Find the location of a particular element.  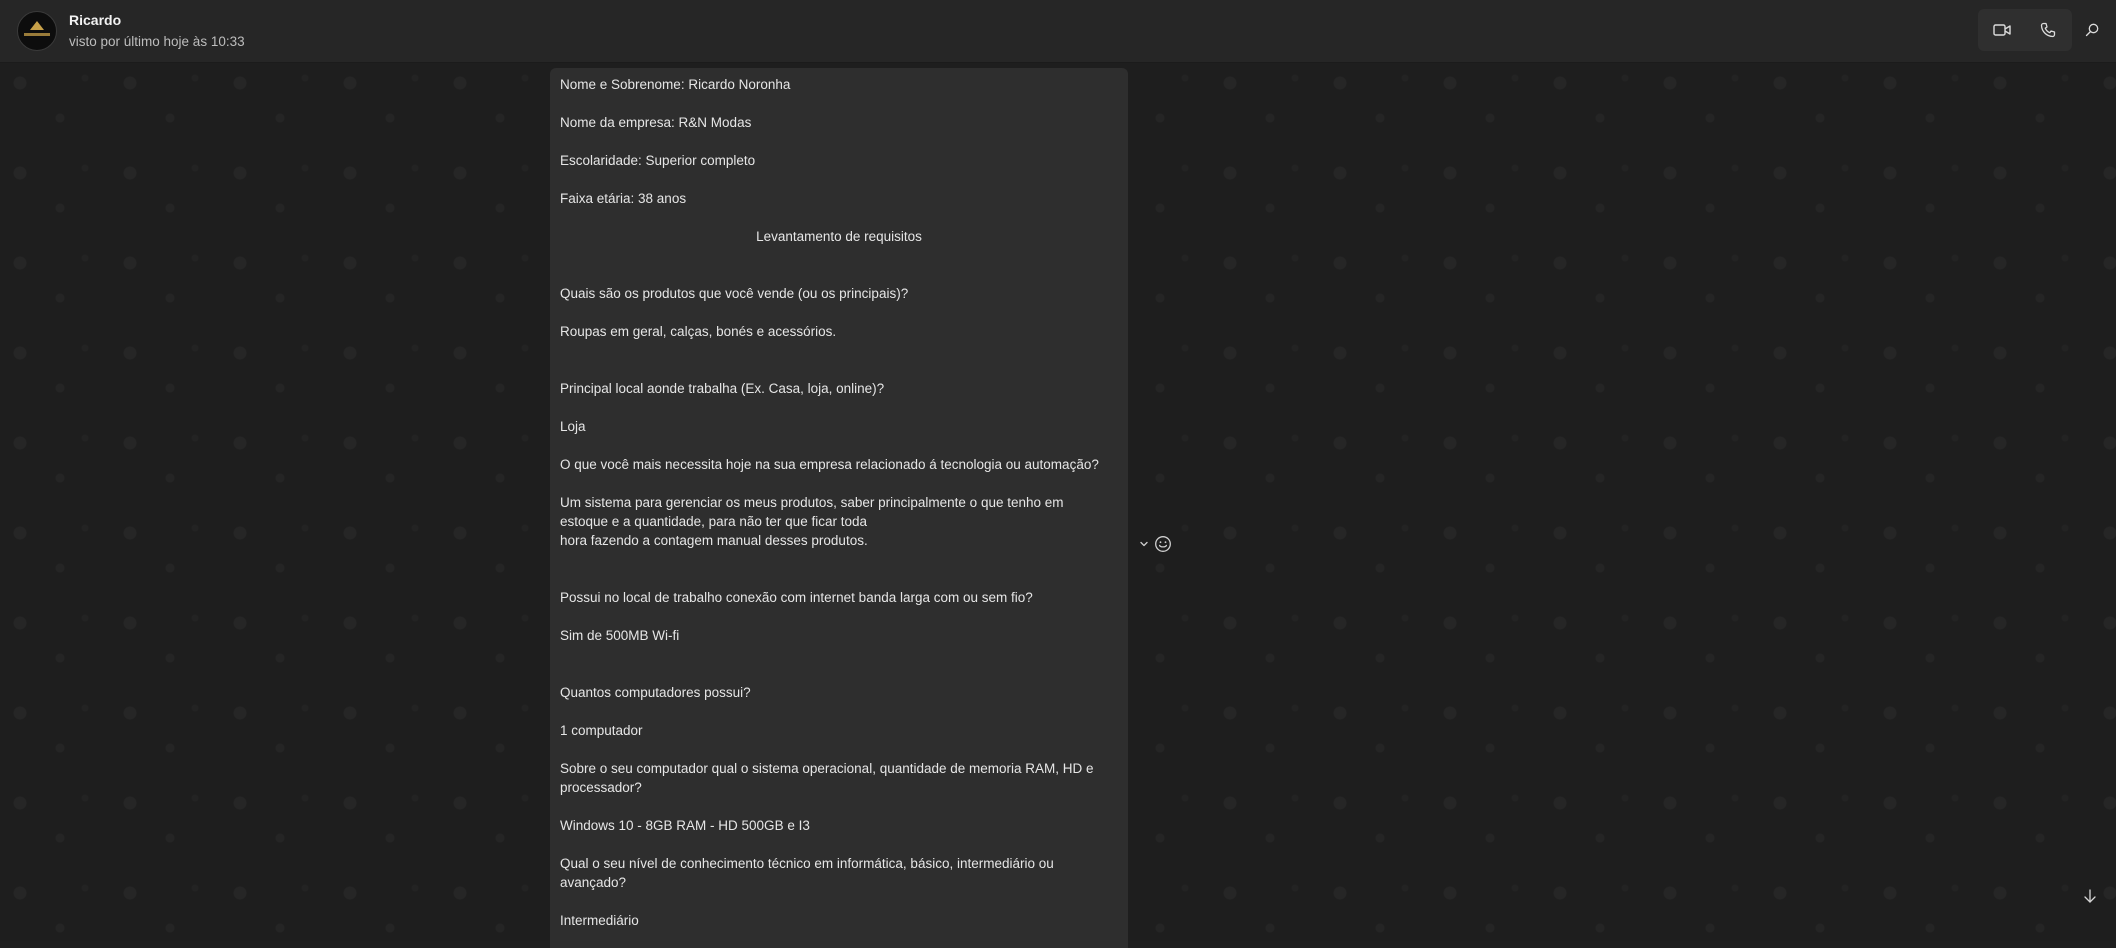

arrow-down-icon is located at coordinates (2090, 896).